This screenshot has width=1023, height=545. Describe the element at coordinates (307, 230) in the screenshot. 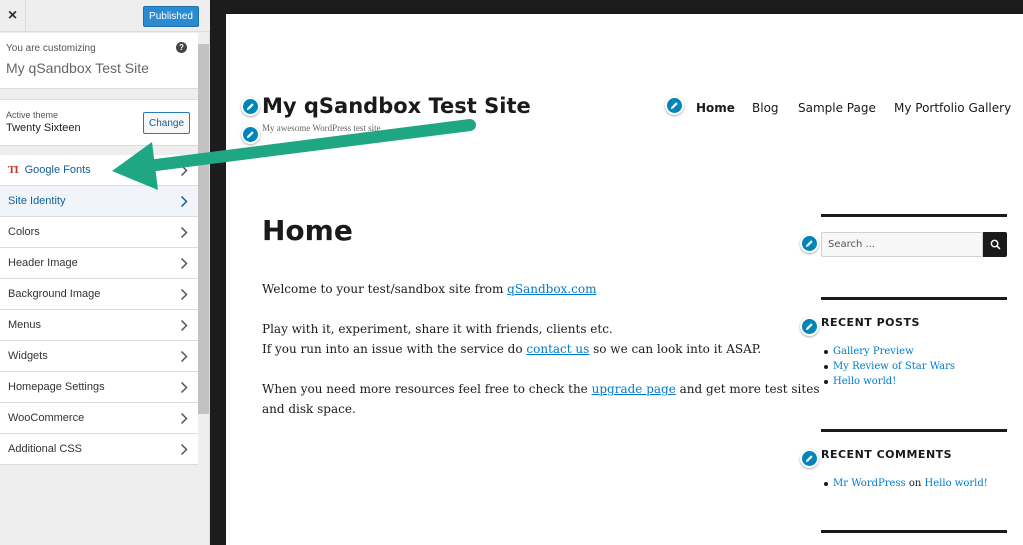

I see `page-title: Home` at that location.